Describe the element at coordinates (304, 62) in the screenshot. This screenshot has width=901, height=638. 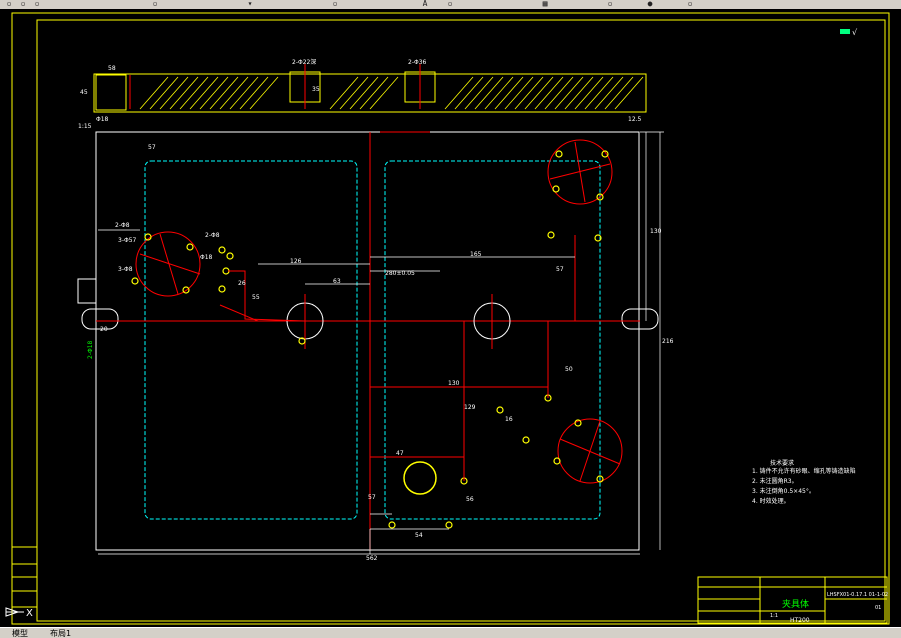
I see `dim-label: 2-Φ22深` at that location.